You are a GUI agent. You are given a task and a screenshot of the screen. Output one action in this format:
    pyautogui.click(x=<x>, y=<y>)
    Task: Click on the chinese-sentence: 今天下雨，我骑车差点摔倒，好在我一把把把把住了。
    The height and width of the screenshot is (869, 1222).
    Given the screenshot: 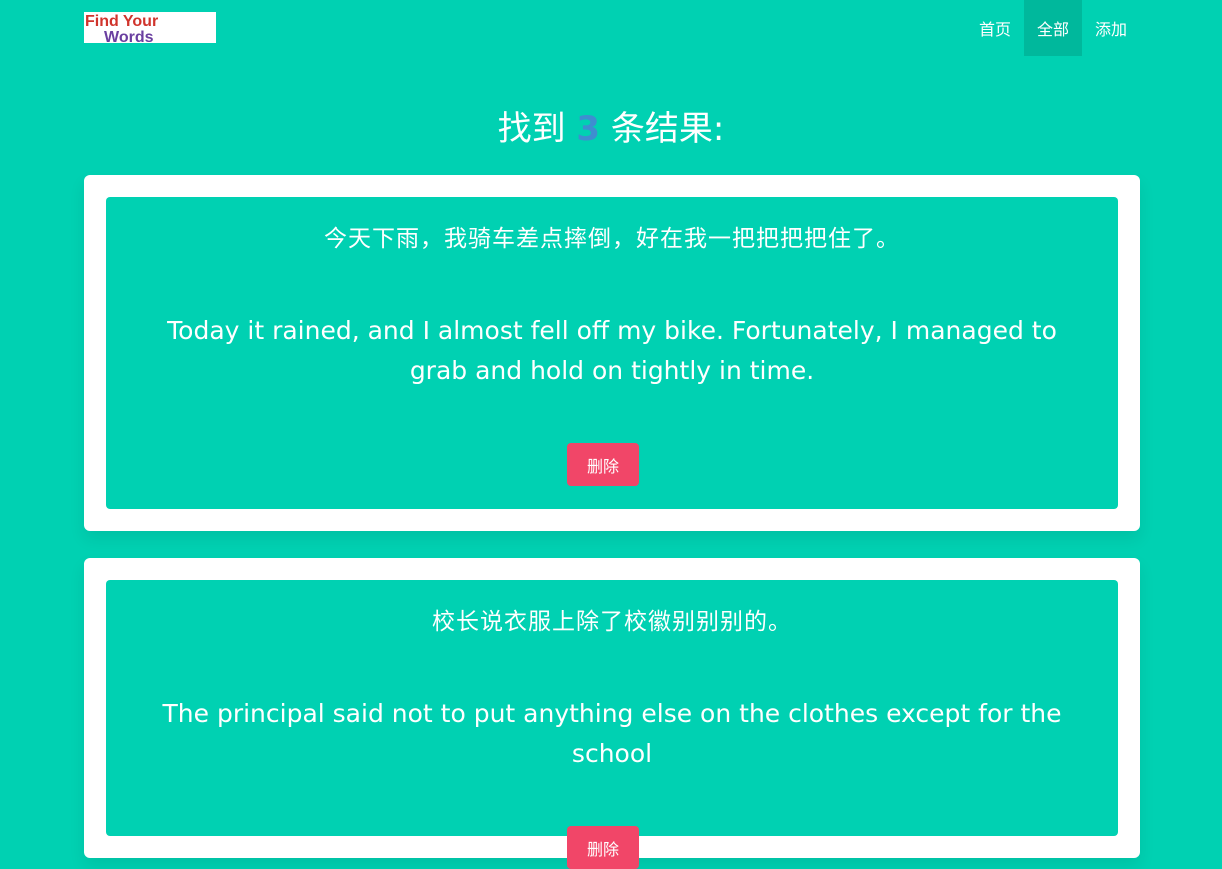 What is the action you would take?
    pyautogui.click(x=612, y=239)
    